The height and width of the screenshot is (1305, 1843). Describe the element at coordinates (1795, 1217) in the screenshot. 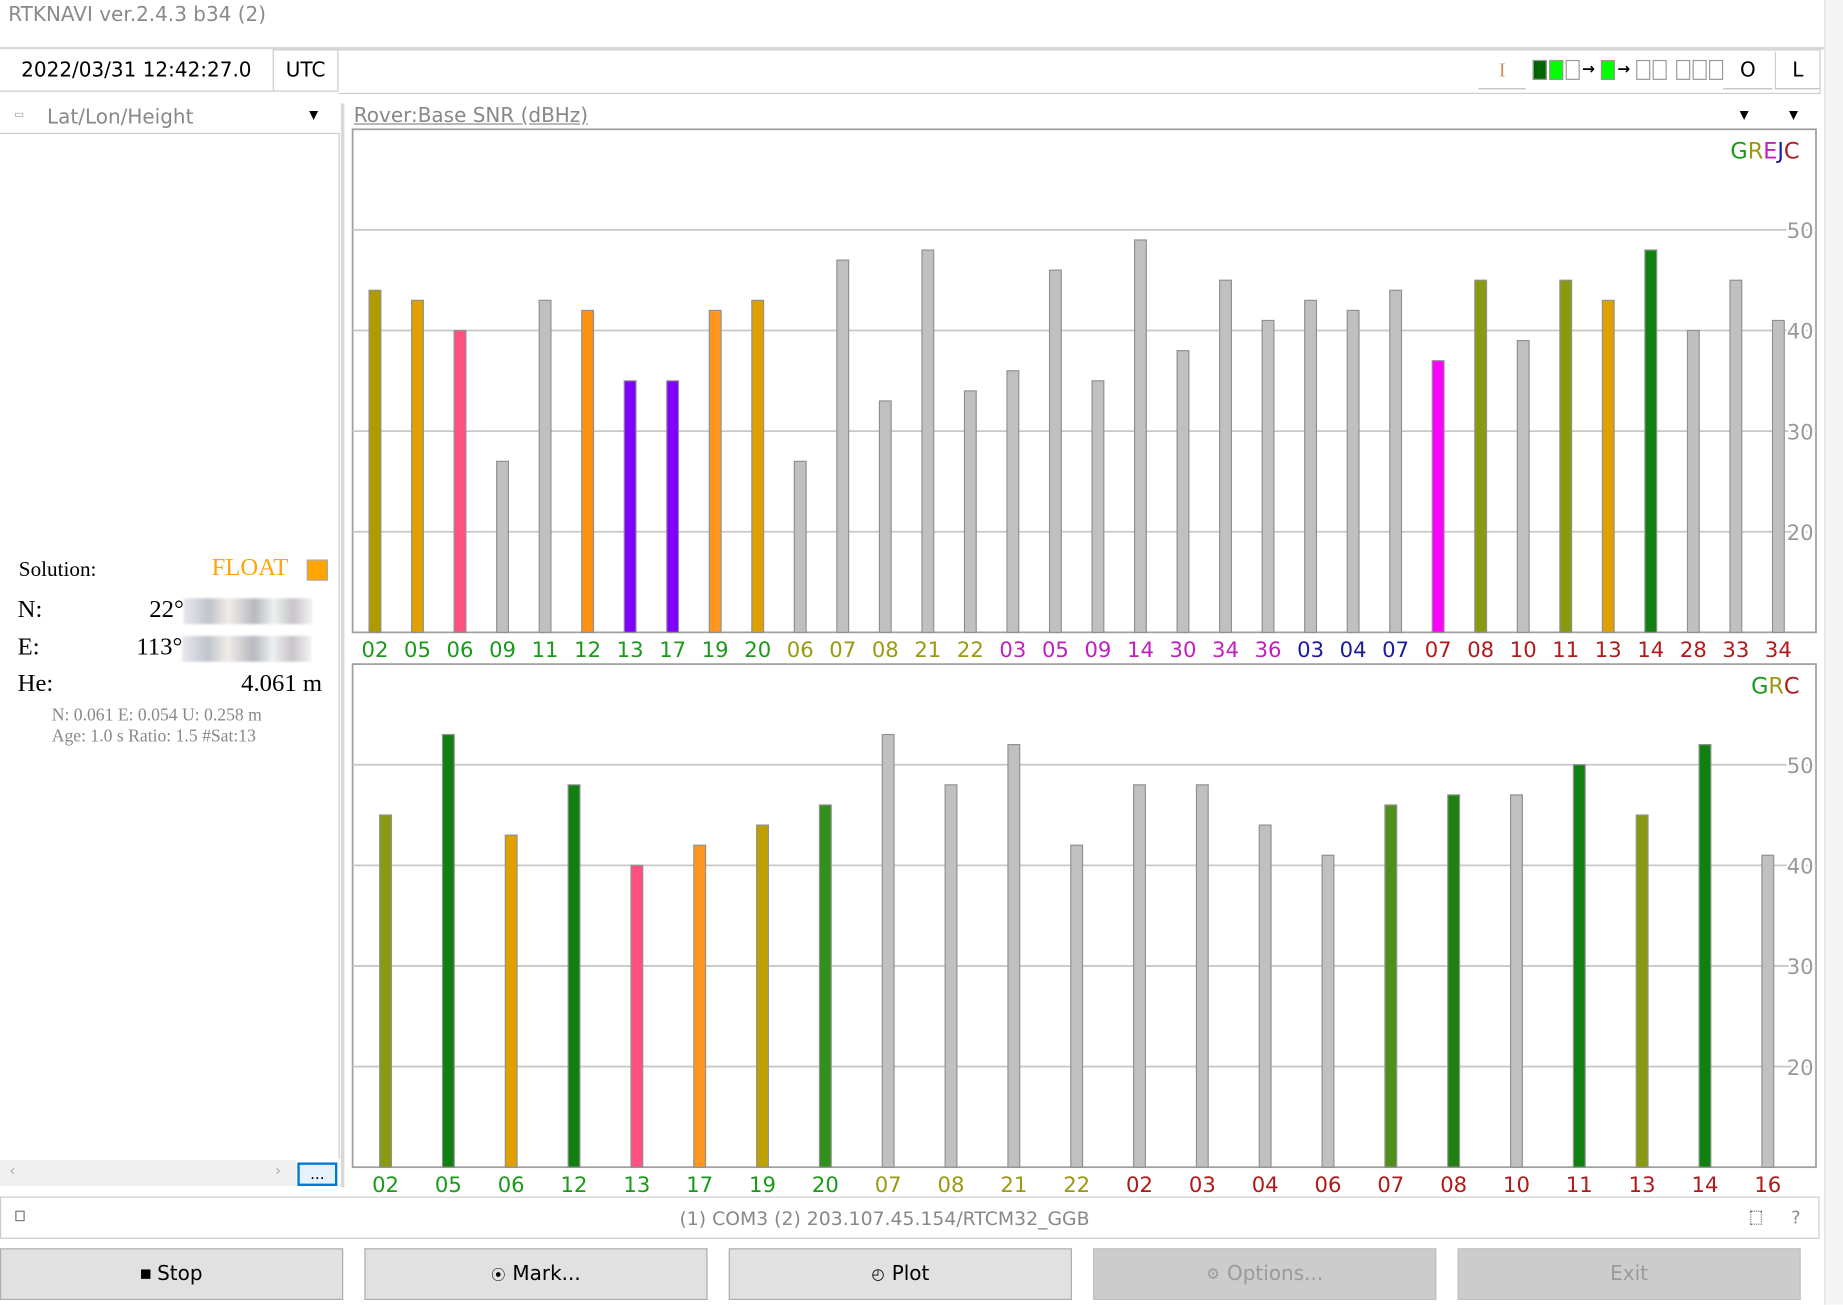

I see `help-button: ?` at that location.